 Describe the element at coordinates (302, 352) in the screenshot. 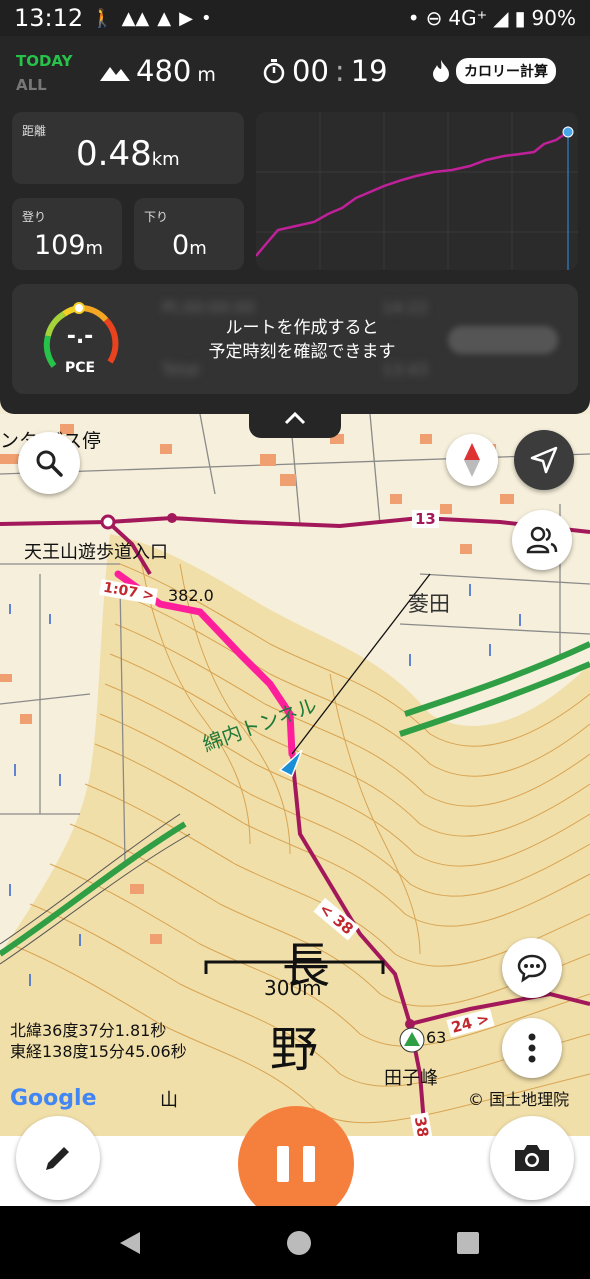

I see `pce-message-line2: 予定時刻を確認できます` at that location.